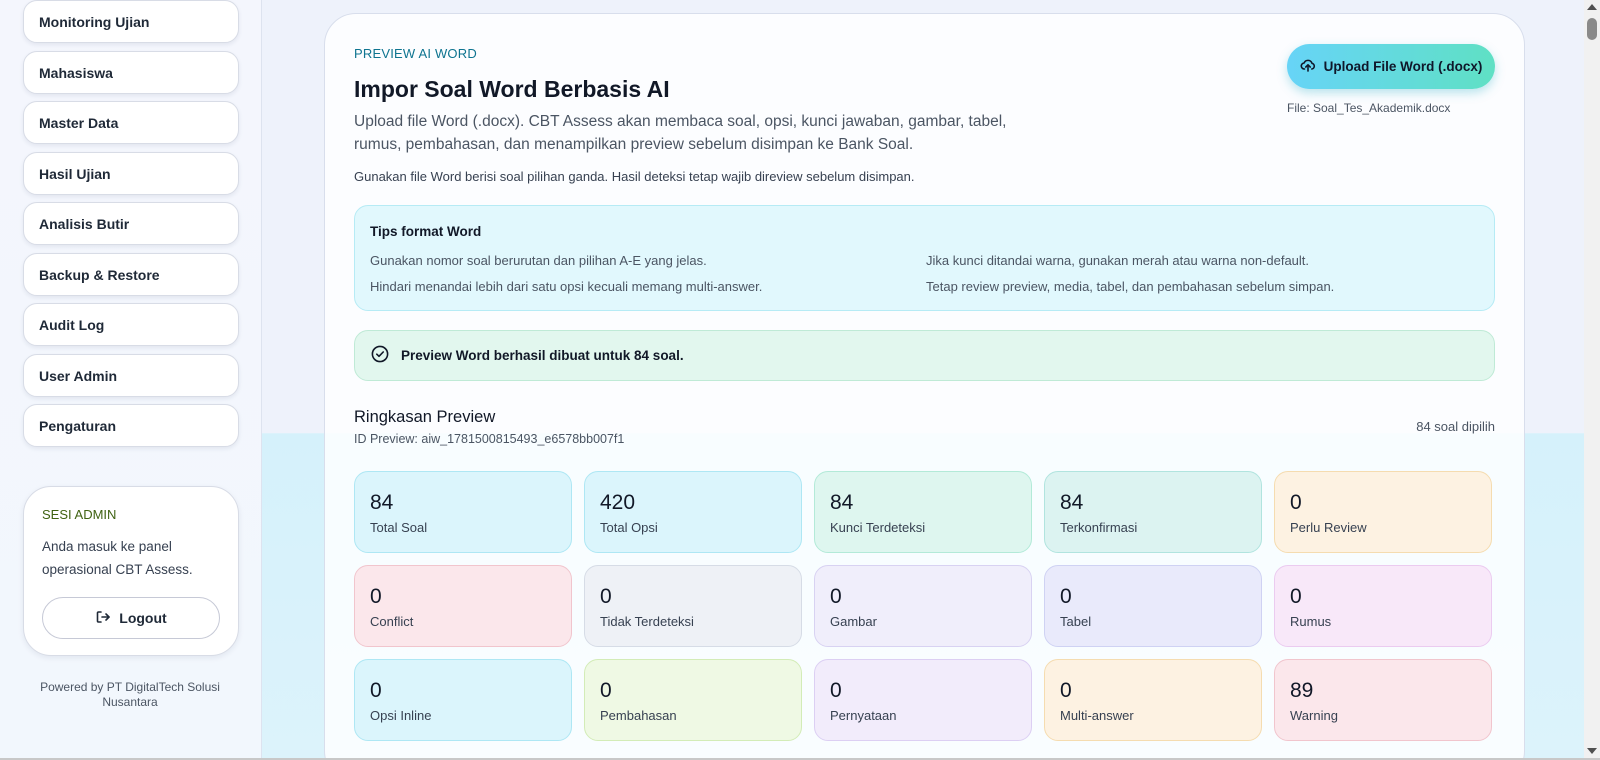 Image resolution: width=1600 pixels, height=760 pixels. I want to click on stat-card-tabel: 0 Tabel, so click(1153, 606).